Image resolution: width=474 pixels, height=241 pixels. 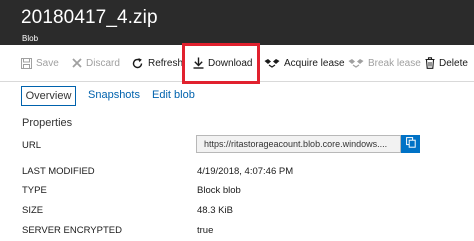 I want to click on type-value: Block blob, so click(x=219, y=190).